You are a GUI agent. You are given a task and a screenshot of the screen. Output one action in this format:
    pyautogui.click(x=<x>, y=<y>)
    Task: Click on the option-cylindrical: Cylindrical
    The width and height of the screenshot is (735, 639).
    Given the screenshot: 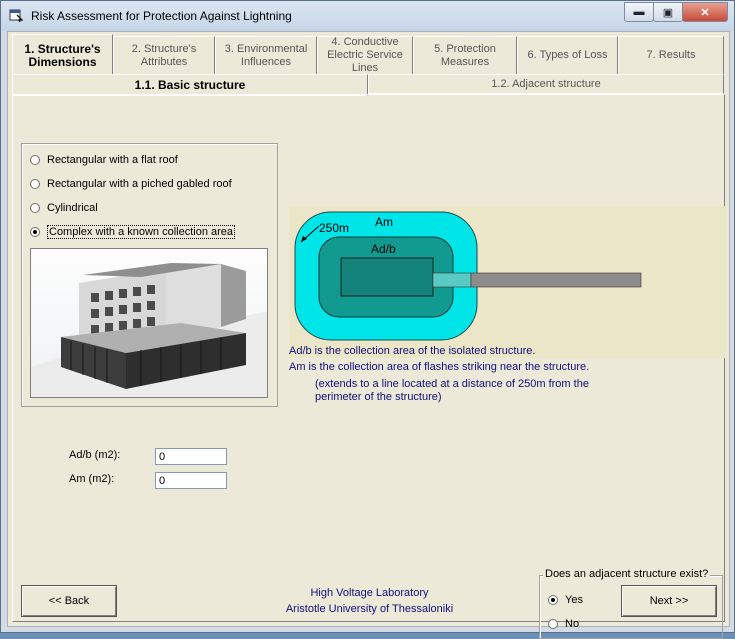 What is the action you would take?
    pyautogui.click(x=64, y=208)
    